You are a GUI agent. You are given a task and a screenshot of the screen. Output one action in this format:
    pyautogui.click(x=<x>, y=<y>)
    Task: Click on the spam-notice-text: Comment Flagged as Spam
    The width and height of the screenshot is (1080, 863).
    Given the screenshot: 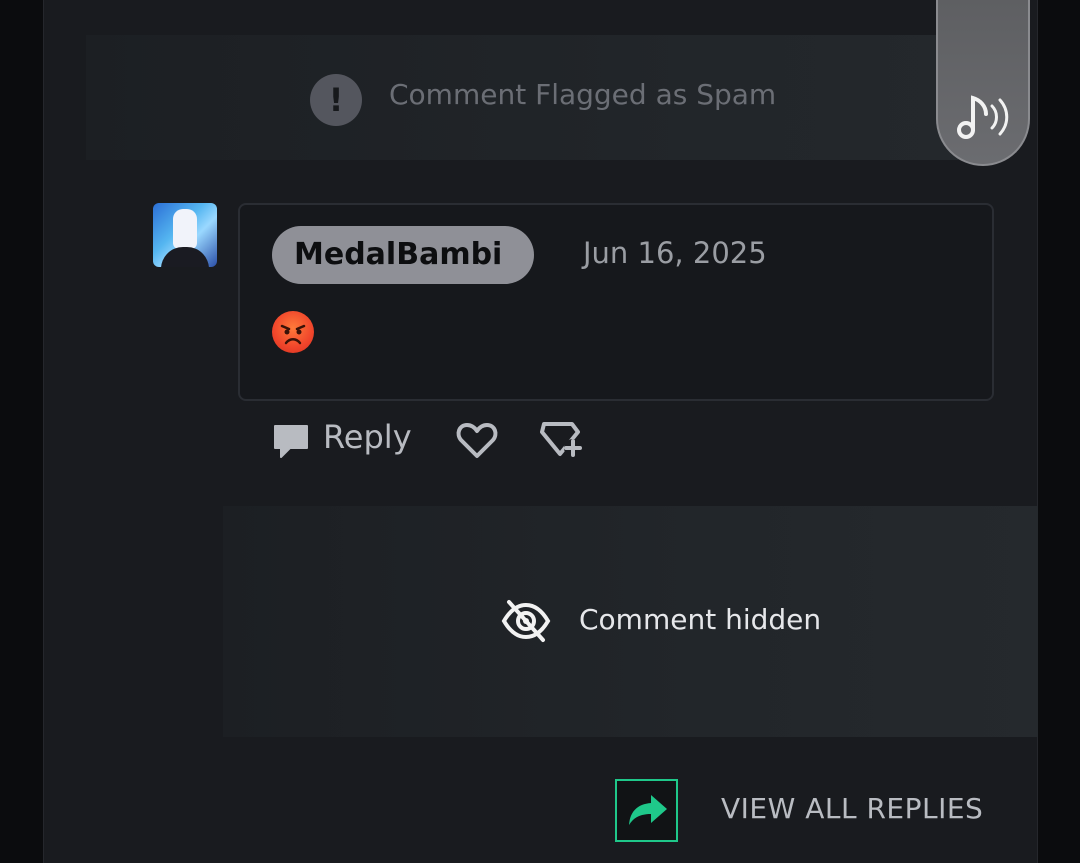 What is the action you would take?
    pyautogui.click(x=583, y=94)
    